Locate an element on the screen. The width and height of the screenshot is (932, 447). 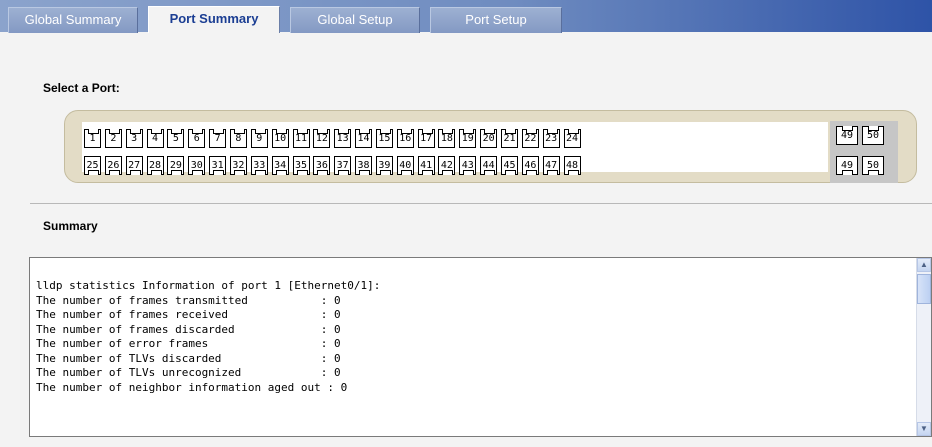
port-34-button: 34 is located at coordinates (280, 165).